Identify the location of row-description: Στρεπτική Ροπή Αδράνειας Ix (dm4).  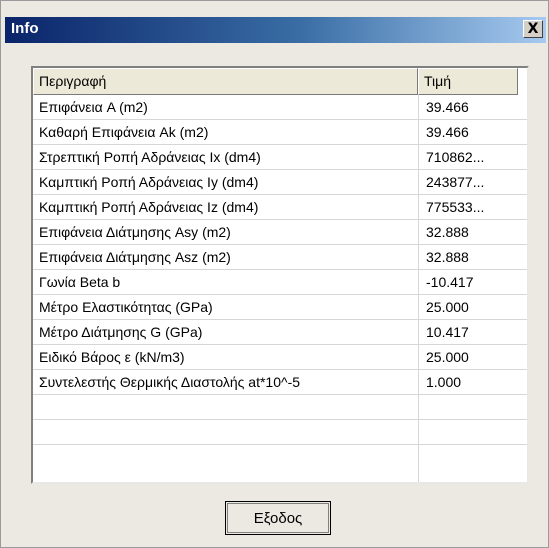
(150, 157).